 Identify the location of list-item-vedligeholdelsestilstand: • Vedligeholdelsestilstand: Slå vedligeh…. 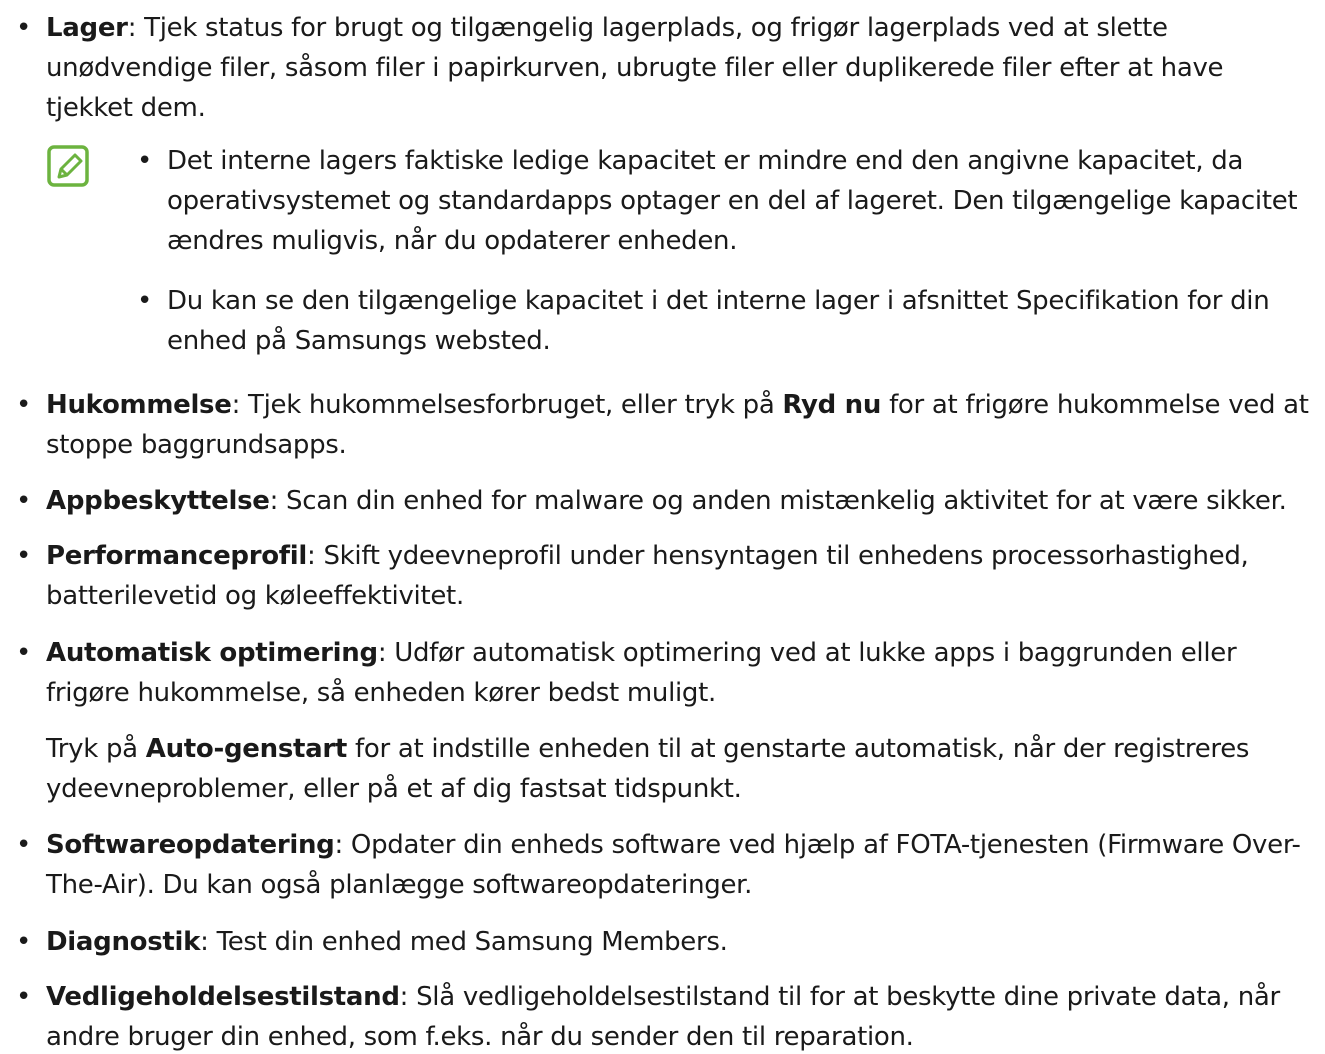
(666, 1015).